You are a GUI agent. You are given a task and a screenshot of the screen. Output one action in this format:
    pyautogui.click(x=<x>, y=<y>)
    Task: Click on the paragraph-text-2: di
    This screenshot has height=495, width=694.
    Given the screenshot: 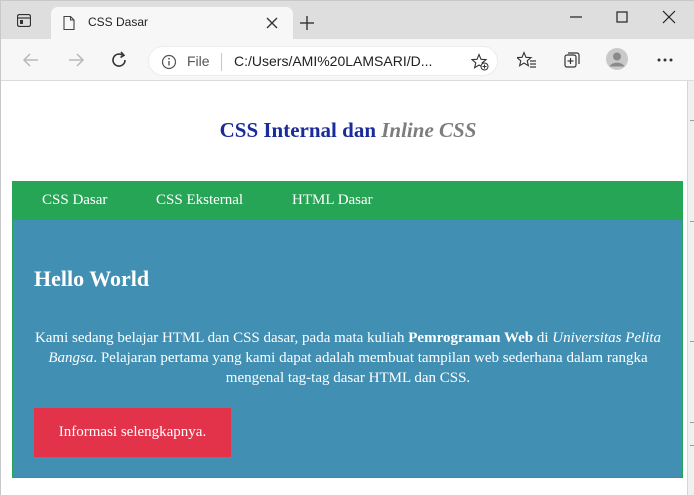 What is the action you would take?
    pyautogui.click(x=543, y=338)
    